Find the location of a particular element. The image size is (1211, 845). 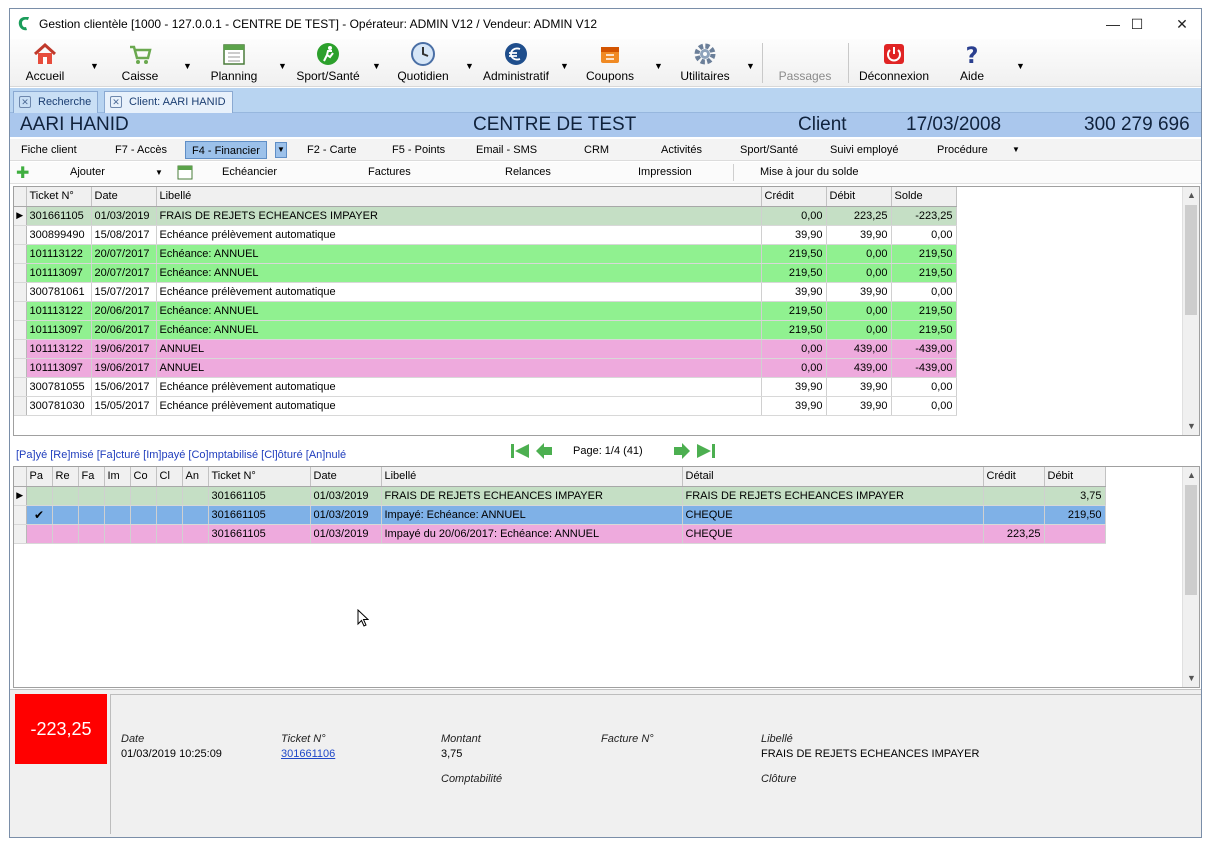

column-header: Ticket N° is located at coordinates (59, 197).